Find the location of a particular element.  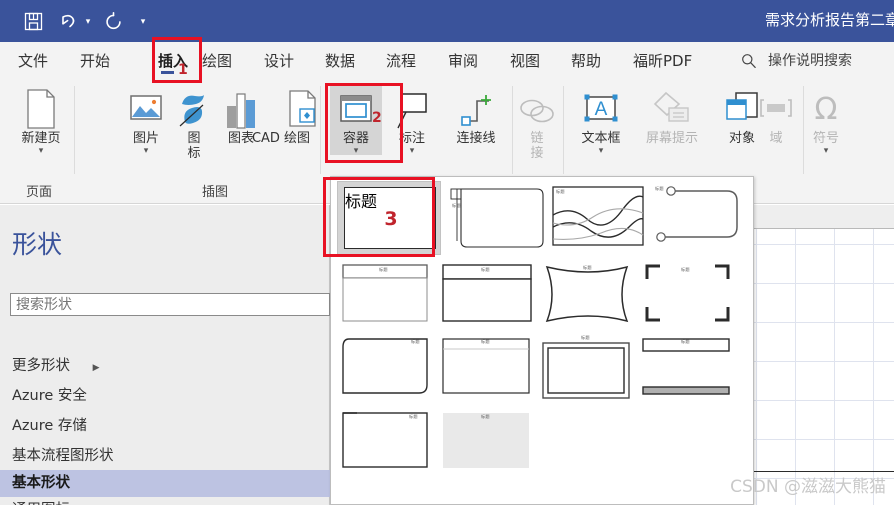

new-page-chevron-down-icon: ▾ is located at coordinates (41, 150).